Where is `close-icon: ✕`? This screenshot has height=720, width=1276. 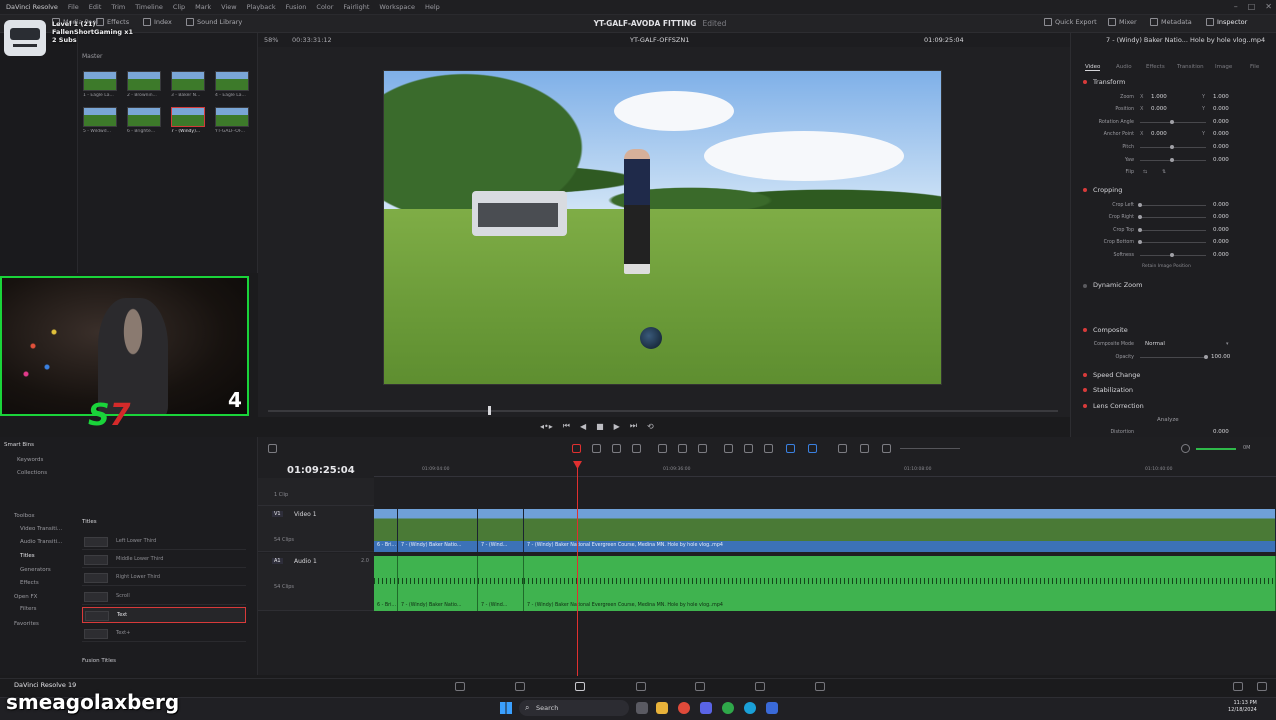
close-icon: ✕ is located at coordinates (1268, 6).